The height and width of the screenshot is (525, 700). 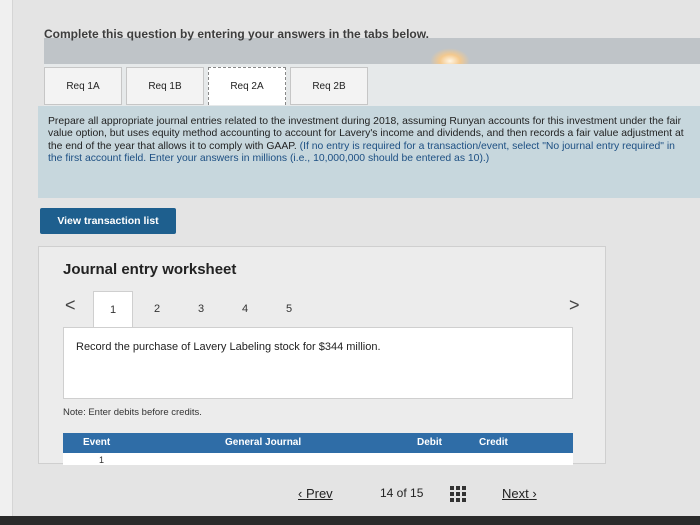 I want to click on requirement-tabs: Req 1A Req 1B Req 2A Req 2B, so click(x=372, y=85).